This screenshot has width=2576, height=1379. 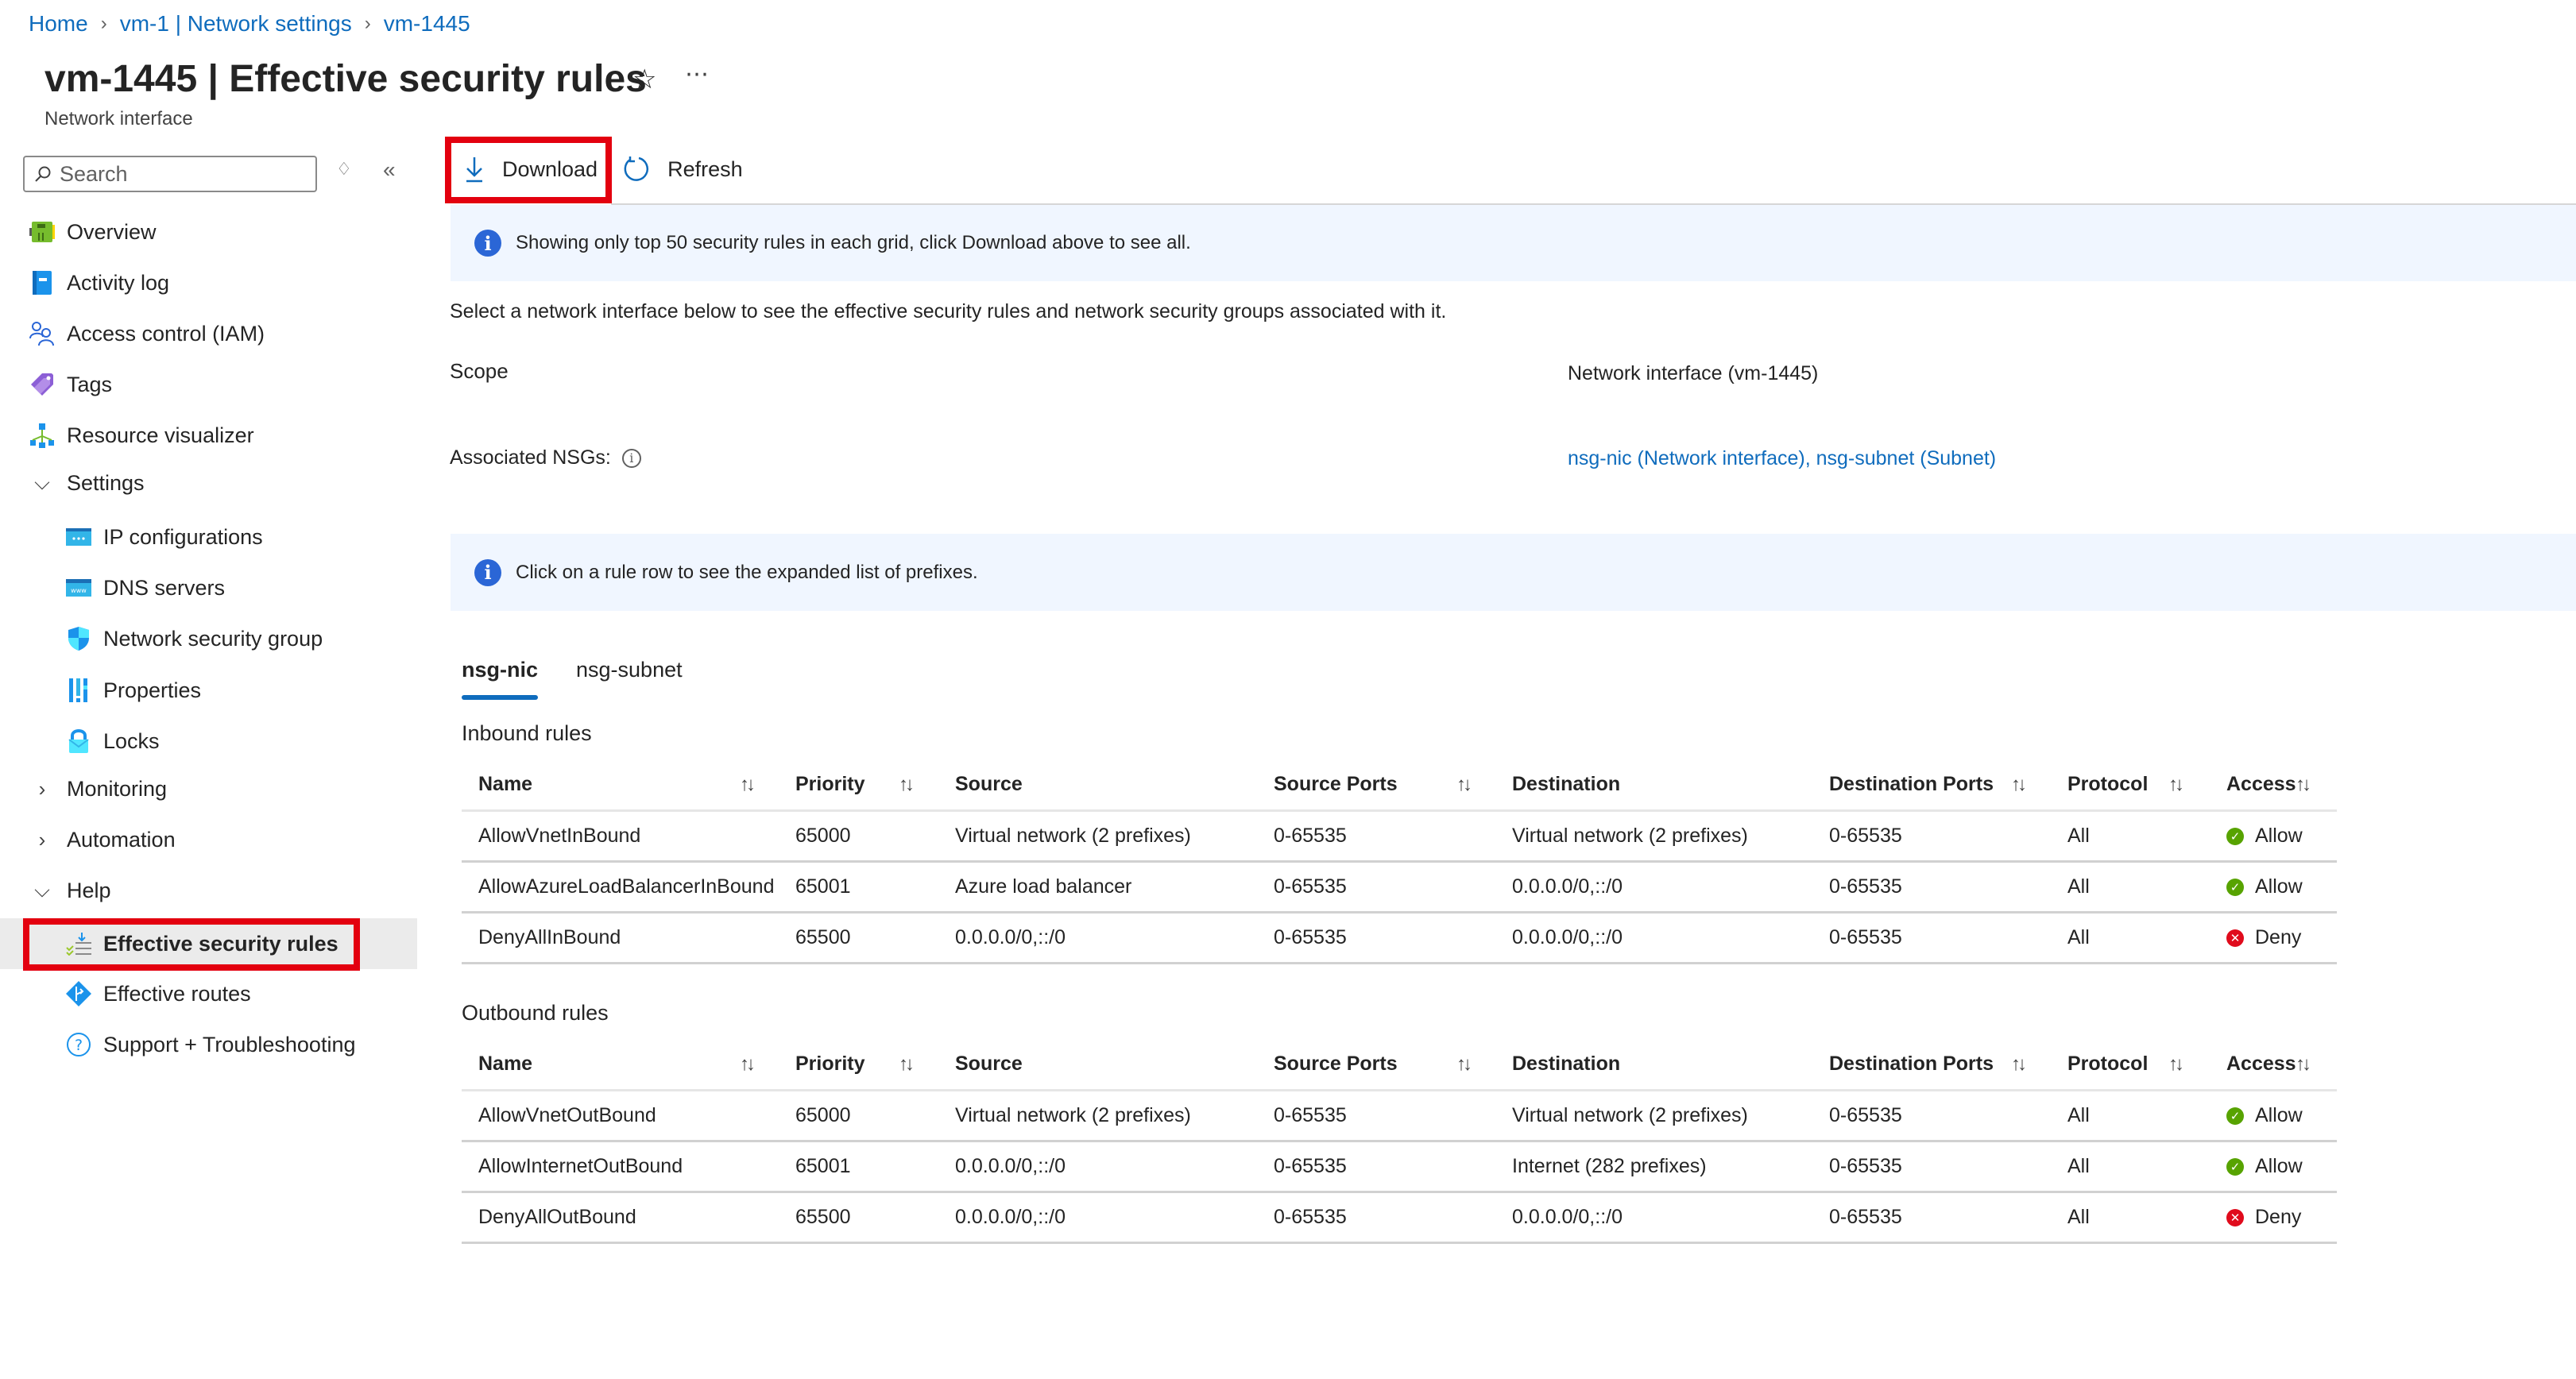 I want to click on hierarchy-icon, so click(x=42, y=435).